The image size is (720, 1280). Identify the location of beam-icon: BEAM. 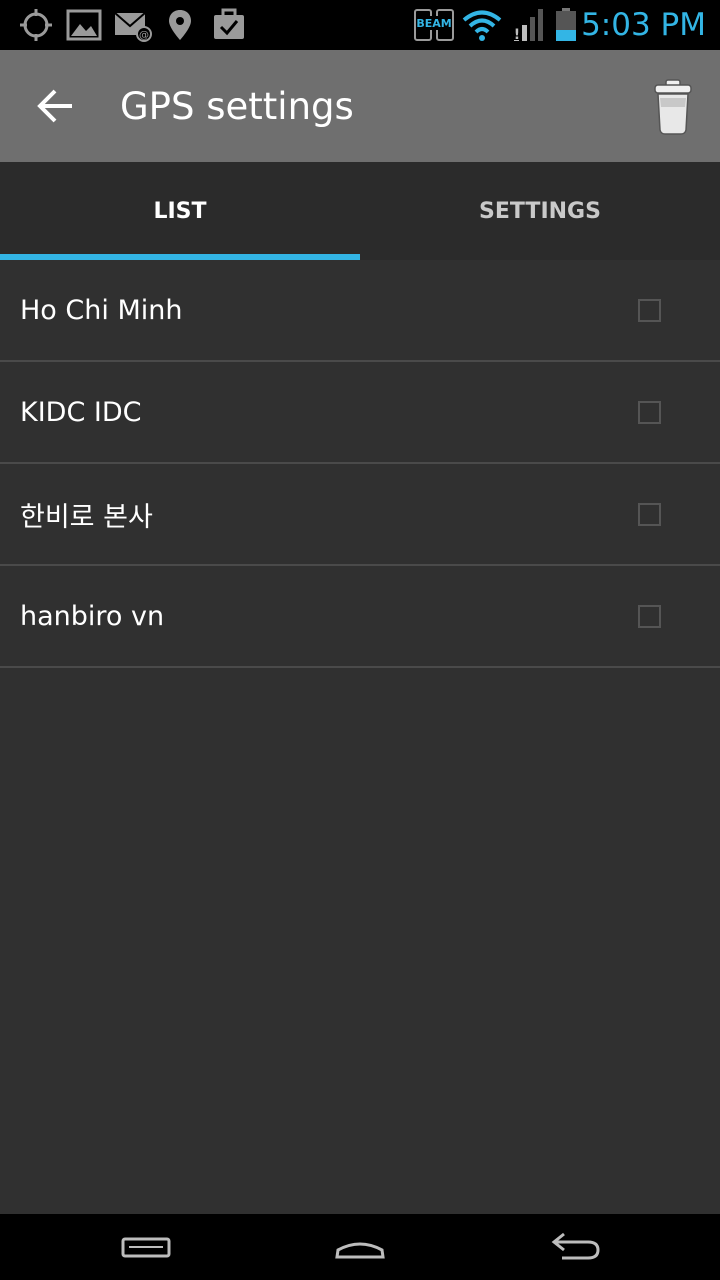
(434, 25).